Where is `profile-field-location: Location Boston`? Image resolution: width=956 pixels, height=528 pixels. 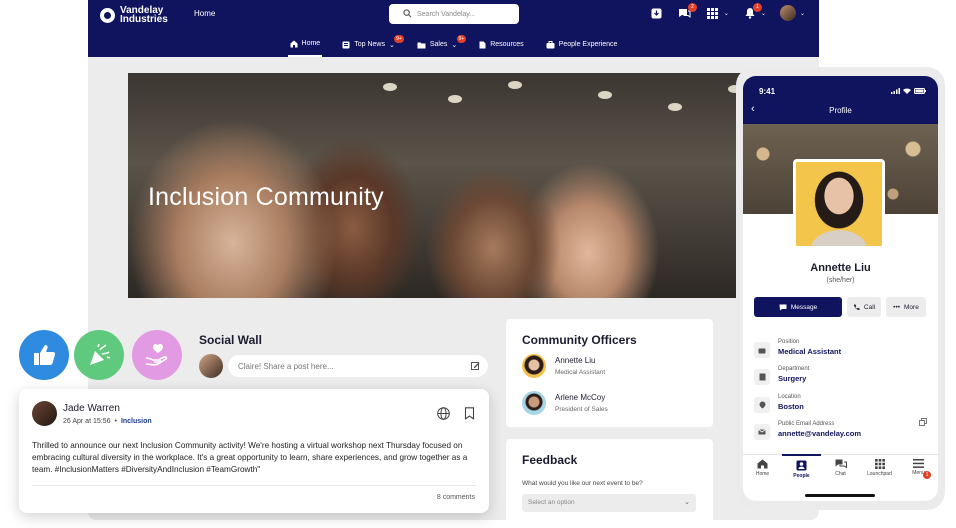 profile-field-location: Location Boston is located at coordinates (779, 403).